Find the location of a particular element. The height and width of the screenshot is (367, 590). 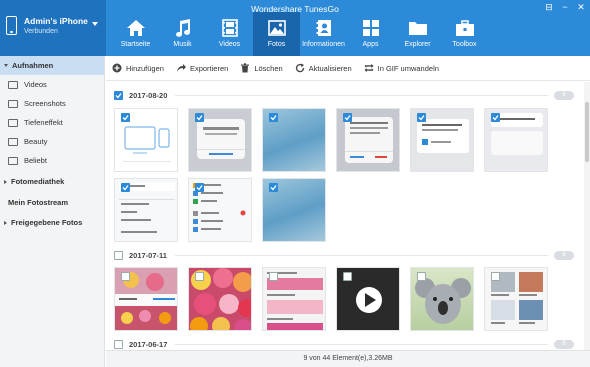

heart-icon is located at coordinates (13, 160).